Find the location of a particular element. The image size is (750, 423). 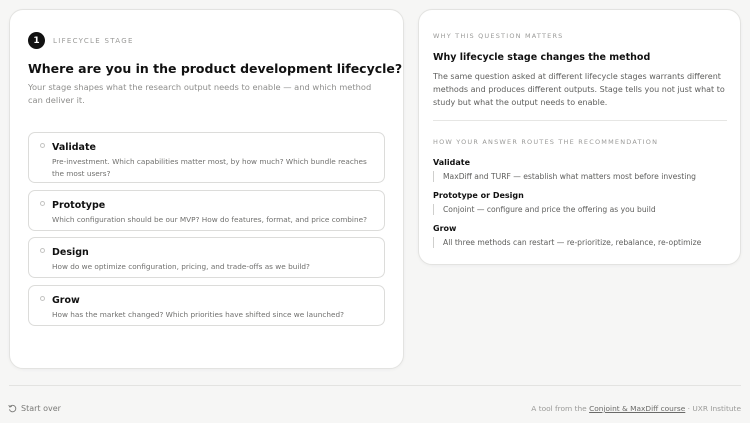

credit-suffix: · UXR Institute is located at coordinates (713, 408).